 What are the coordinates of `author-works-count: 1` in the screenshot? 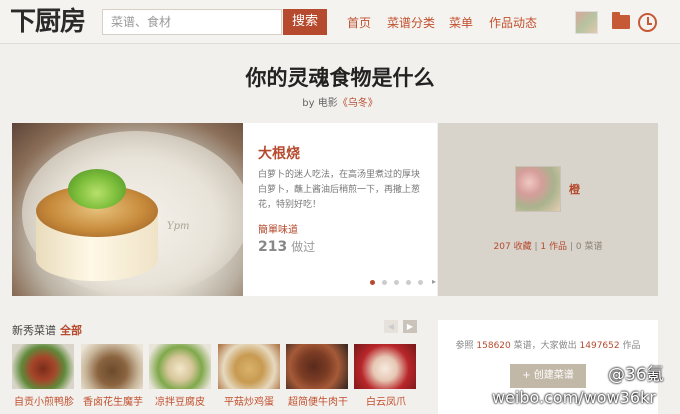 It's located at (543, 247).